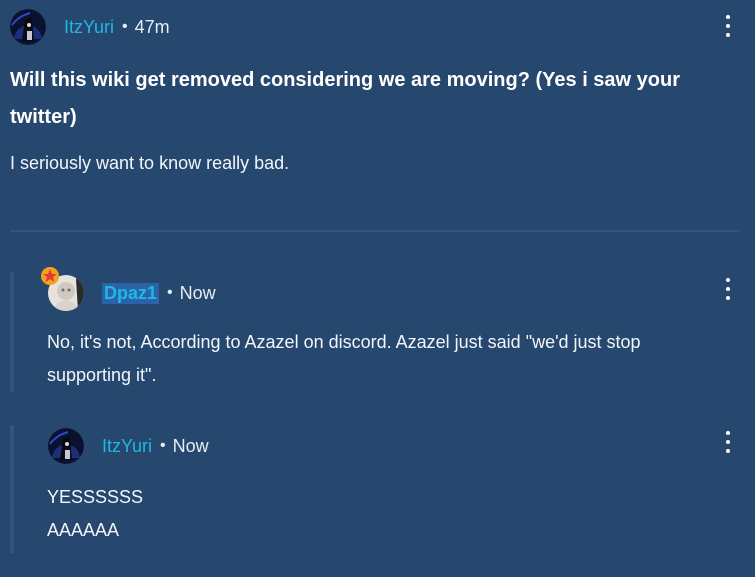  I want to click on post-author-link: ItzYuri, so click(89, 27).